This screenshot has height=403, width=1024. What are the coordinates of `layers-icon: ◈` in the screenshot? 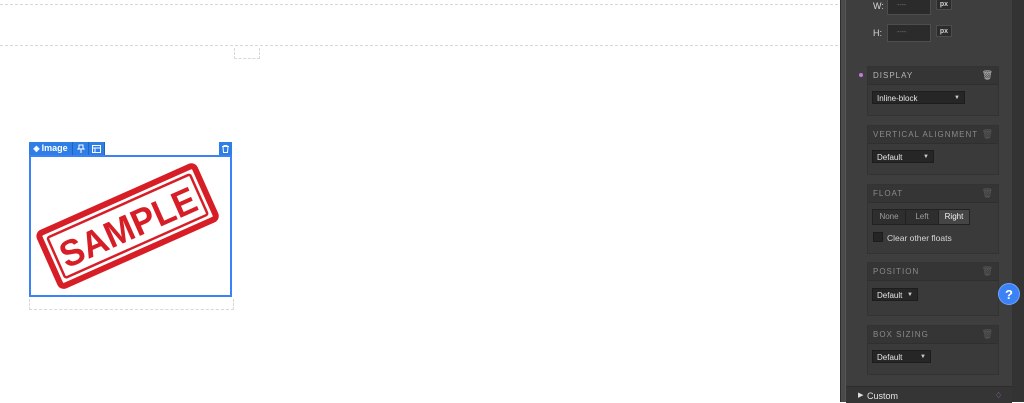 It's located at (36, 148).